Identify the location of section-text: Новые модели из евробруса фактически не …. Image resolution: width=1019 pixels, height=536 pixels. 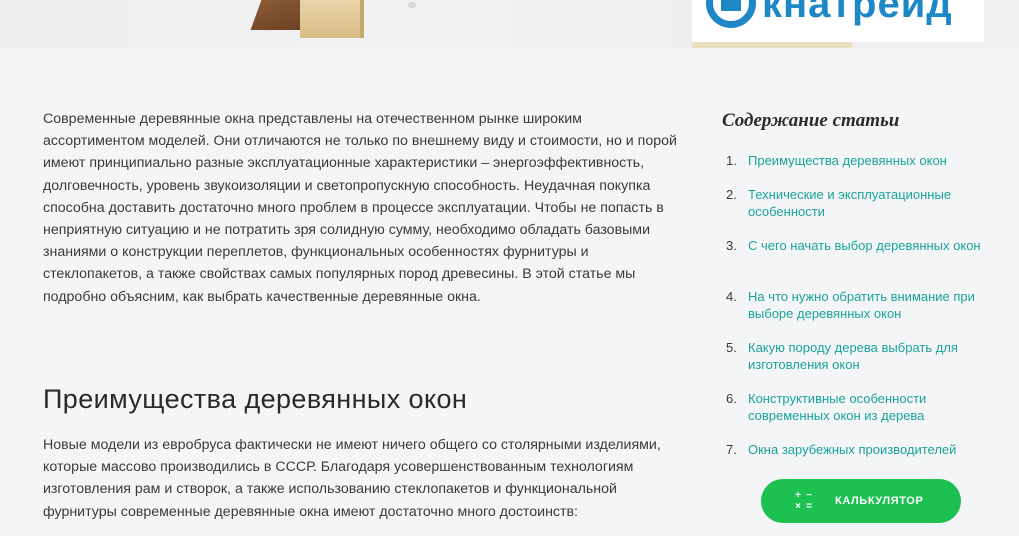
(352, 478).